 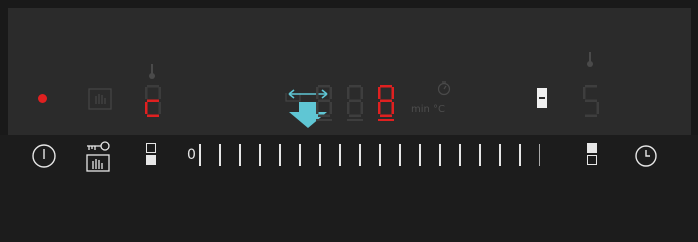 What do you see at coordinates (191, 155) in the screenshot?
I see `slider-start-label: 0` at bounding box center [191, 155].